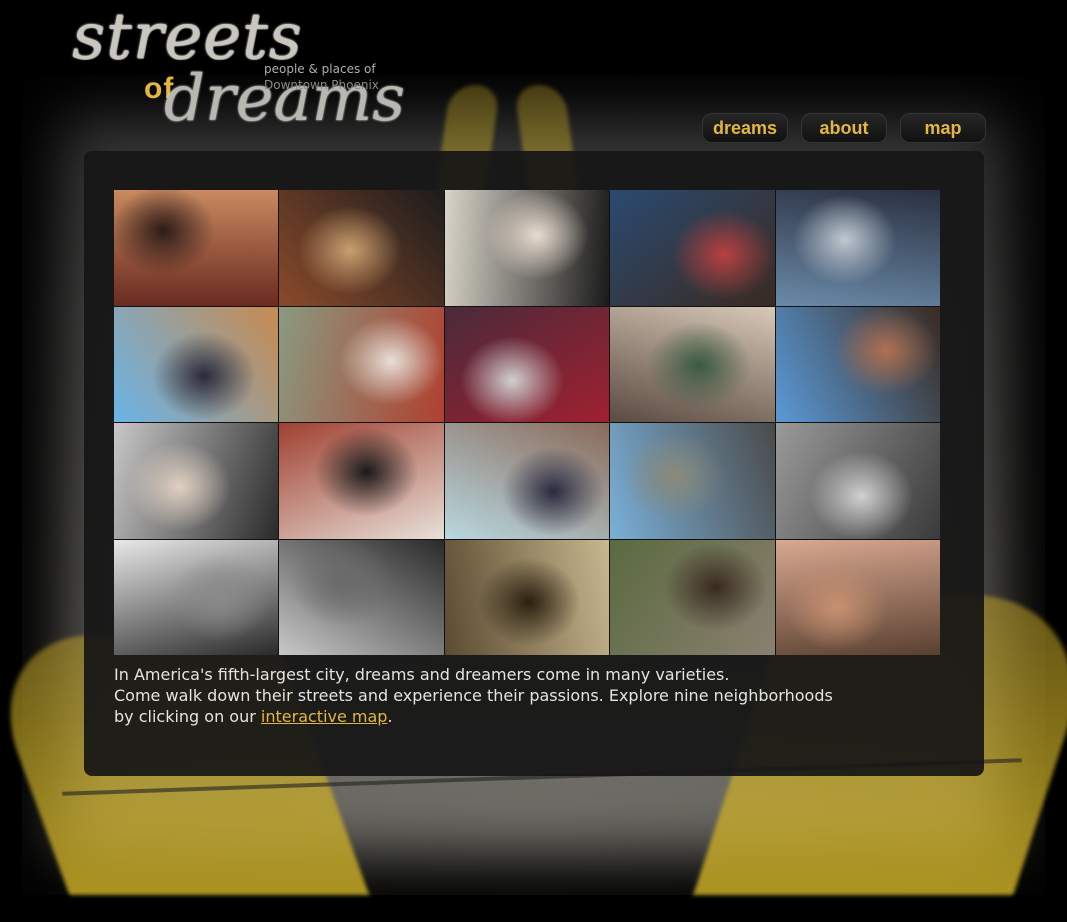  What do you see at coordinates (527, 364) in the screenshot?
I see `photo-tile-public-market-building` at bounding box center [527, 364].